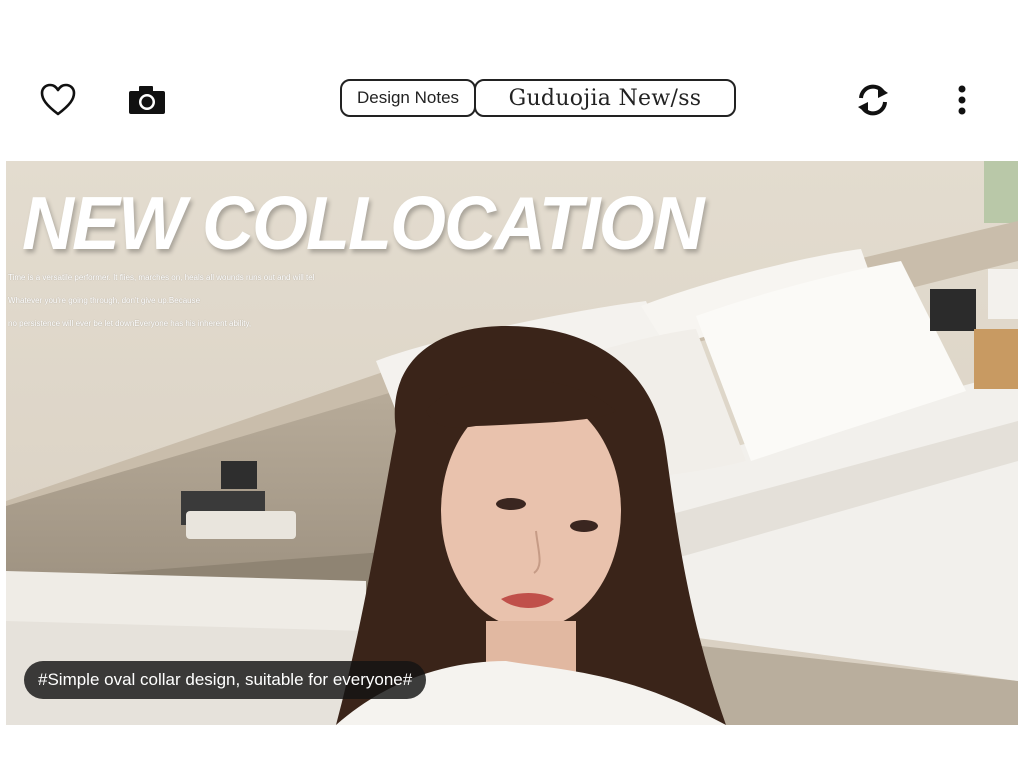 The width and height of the screenshot is (1024, 768). I want to click on tab-design-notes-label: Design Notes, so click(408, 97).